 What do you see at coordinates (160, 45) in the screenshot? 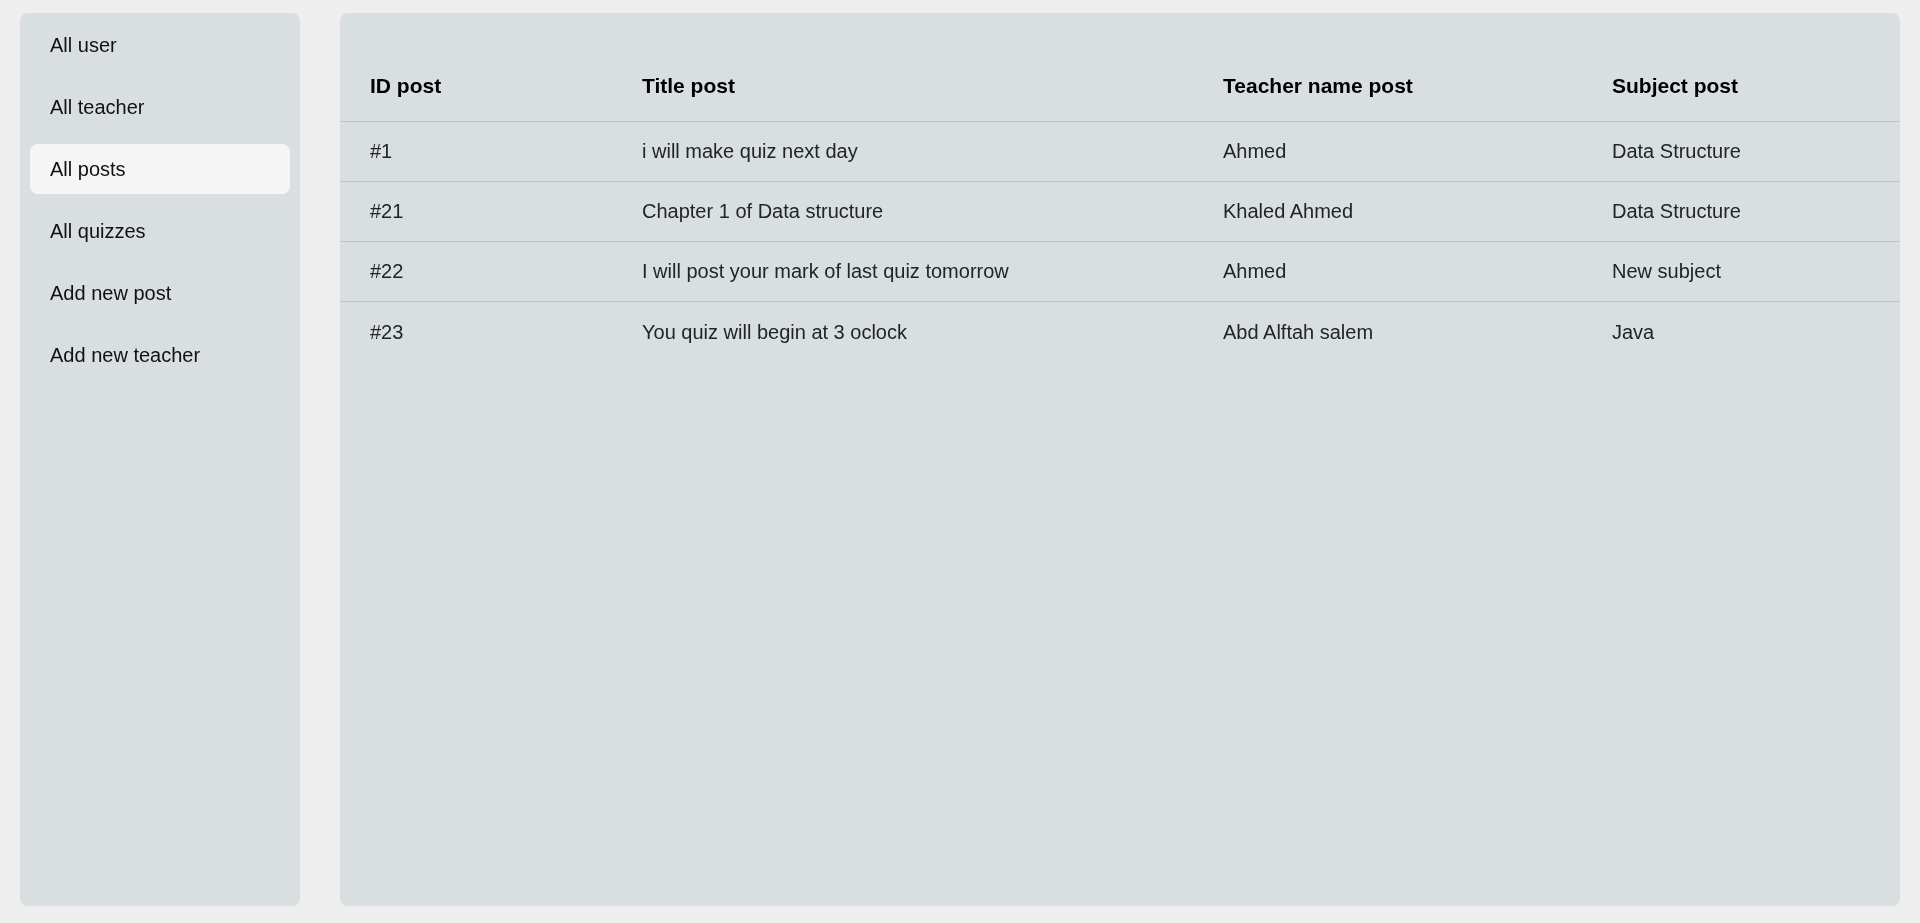
I see `sidebar-item: All user` at bounding box center [160, 45].